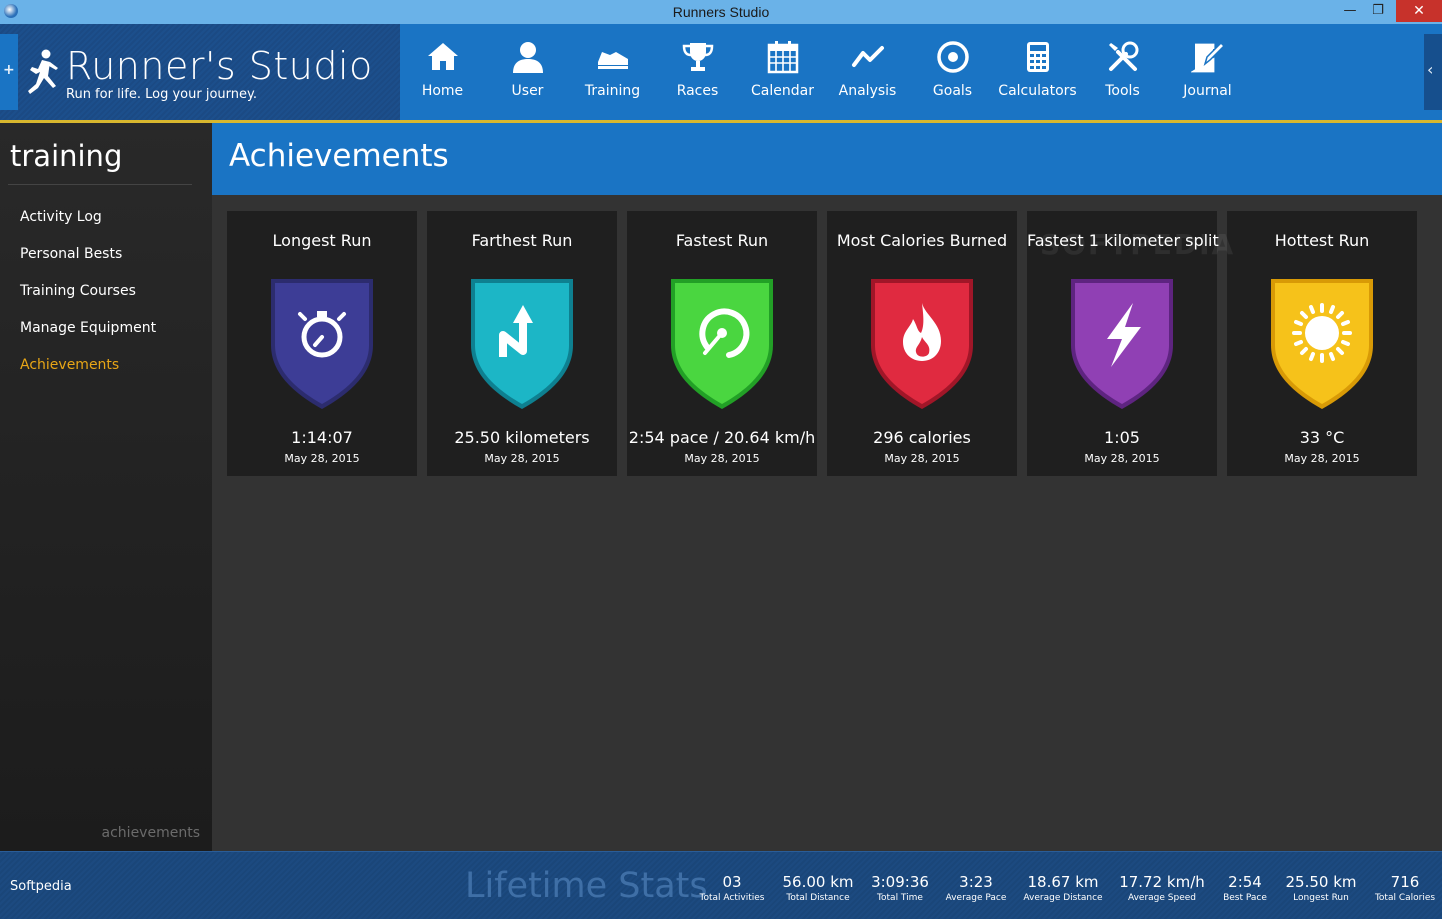 The height and width of the screenshot is (919, 1442). Describe the element at coordinates (522, 240) in the screenshot. I see `card-title: Farthest Run` at that location.